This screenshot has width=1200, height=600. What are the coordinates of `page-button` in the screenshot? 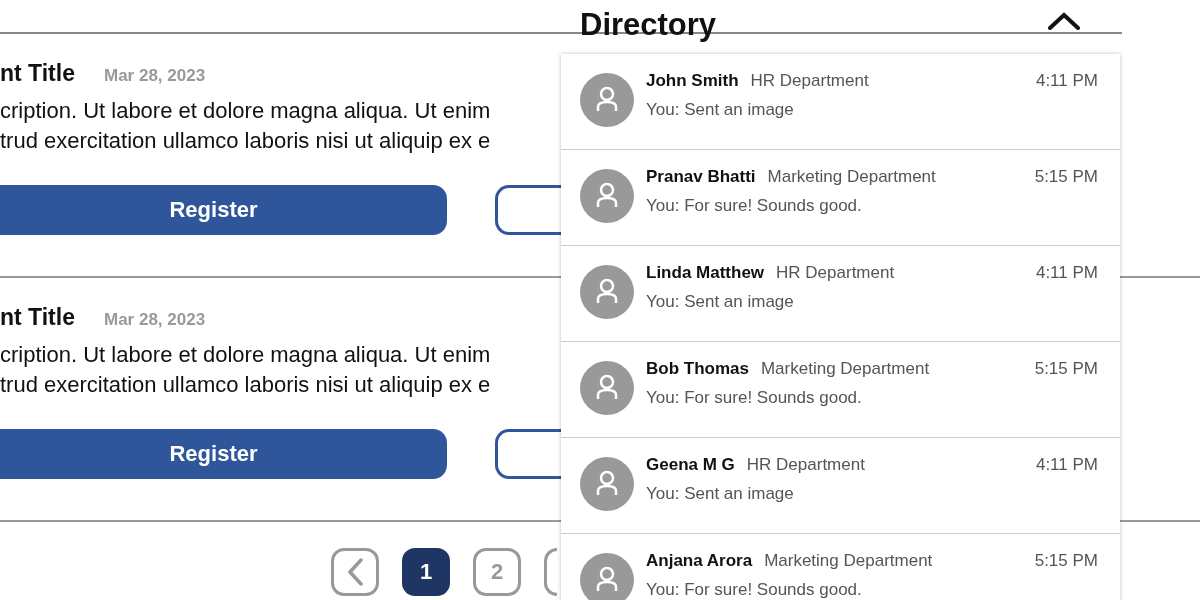 It's located at (550, 572).